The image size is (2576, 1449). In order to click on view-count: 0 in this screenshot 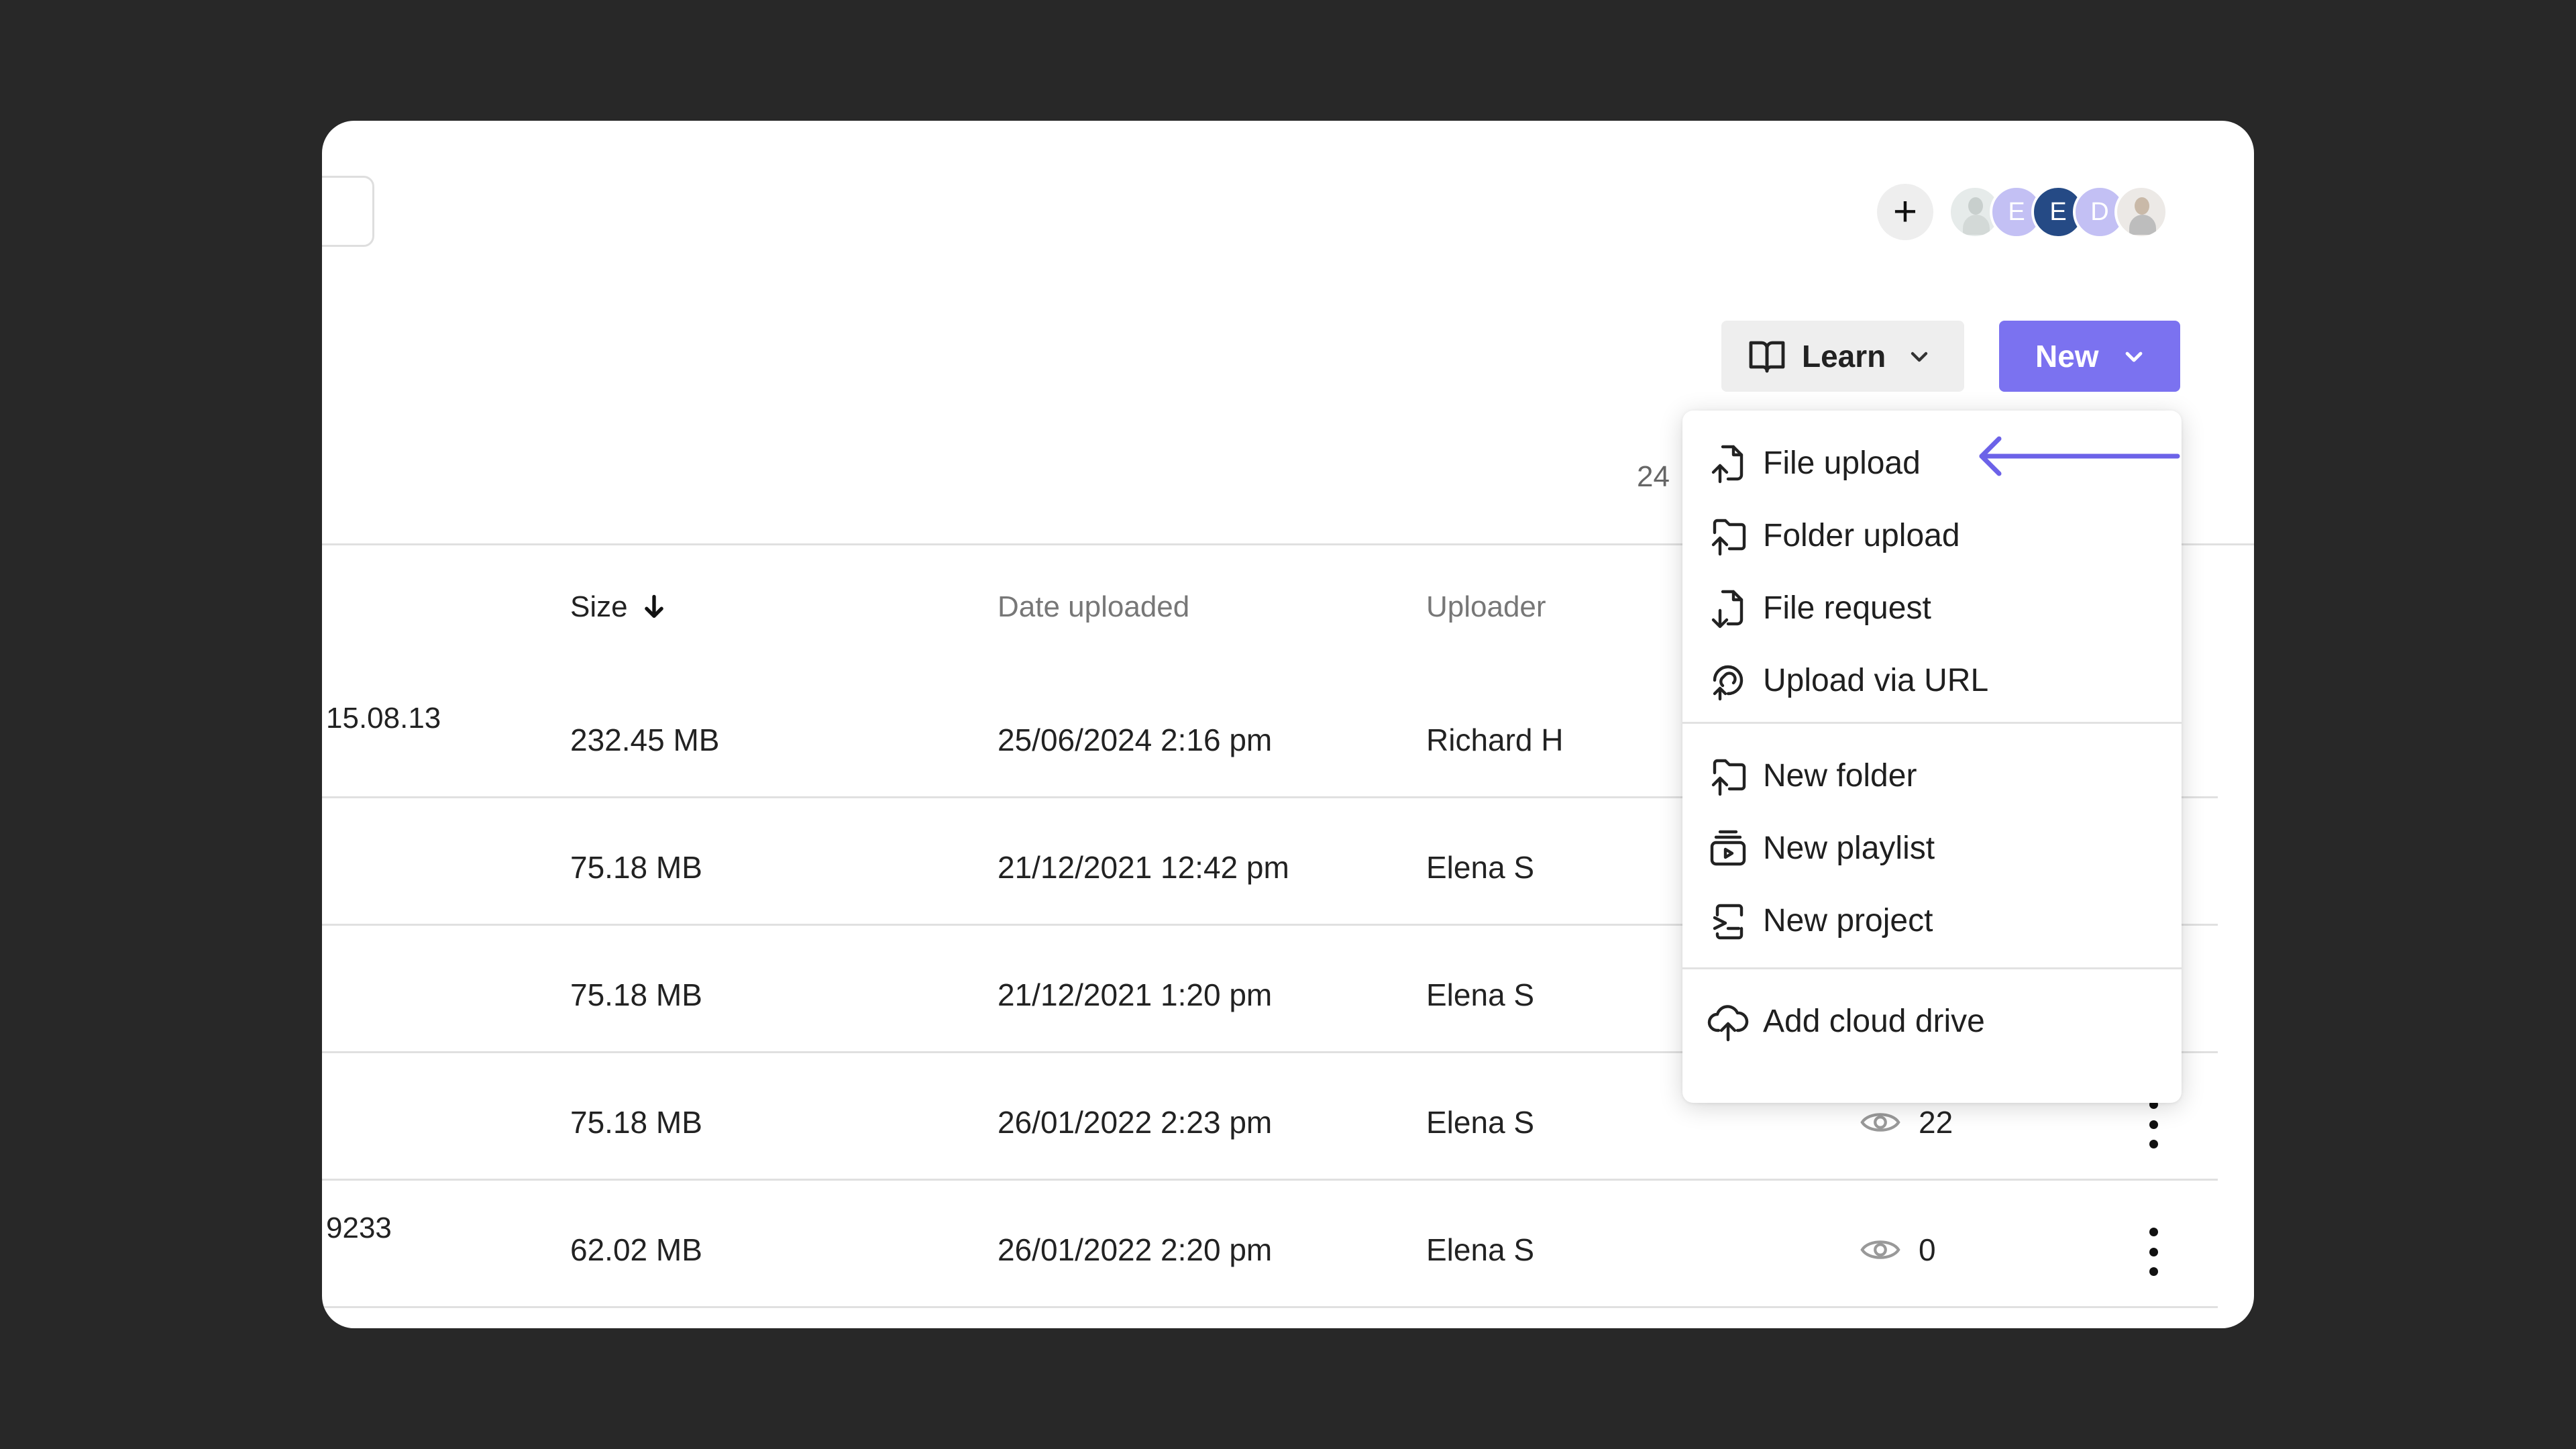, I will do `click(1898, 1250)`.